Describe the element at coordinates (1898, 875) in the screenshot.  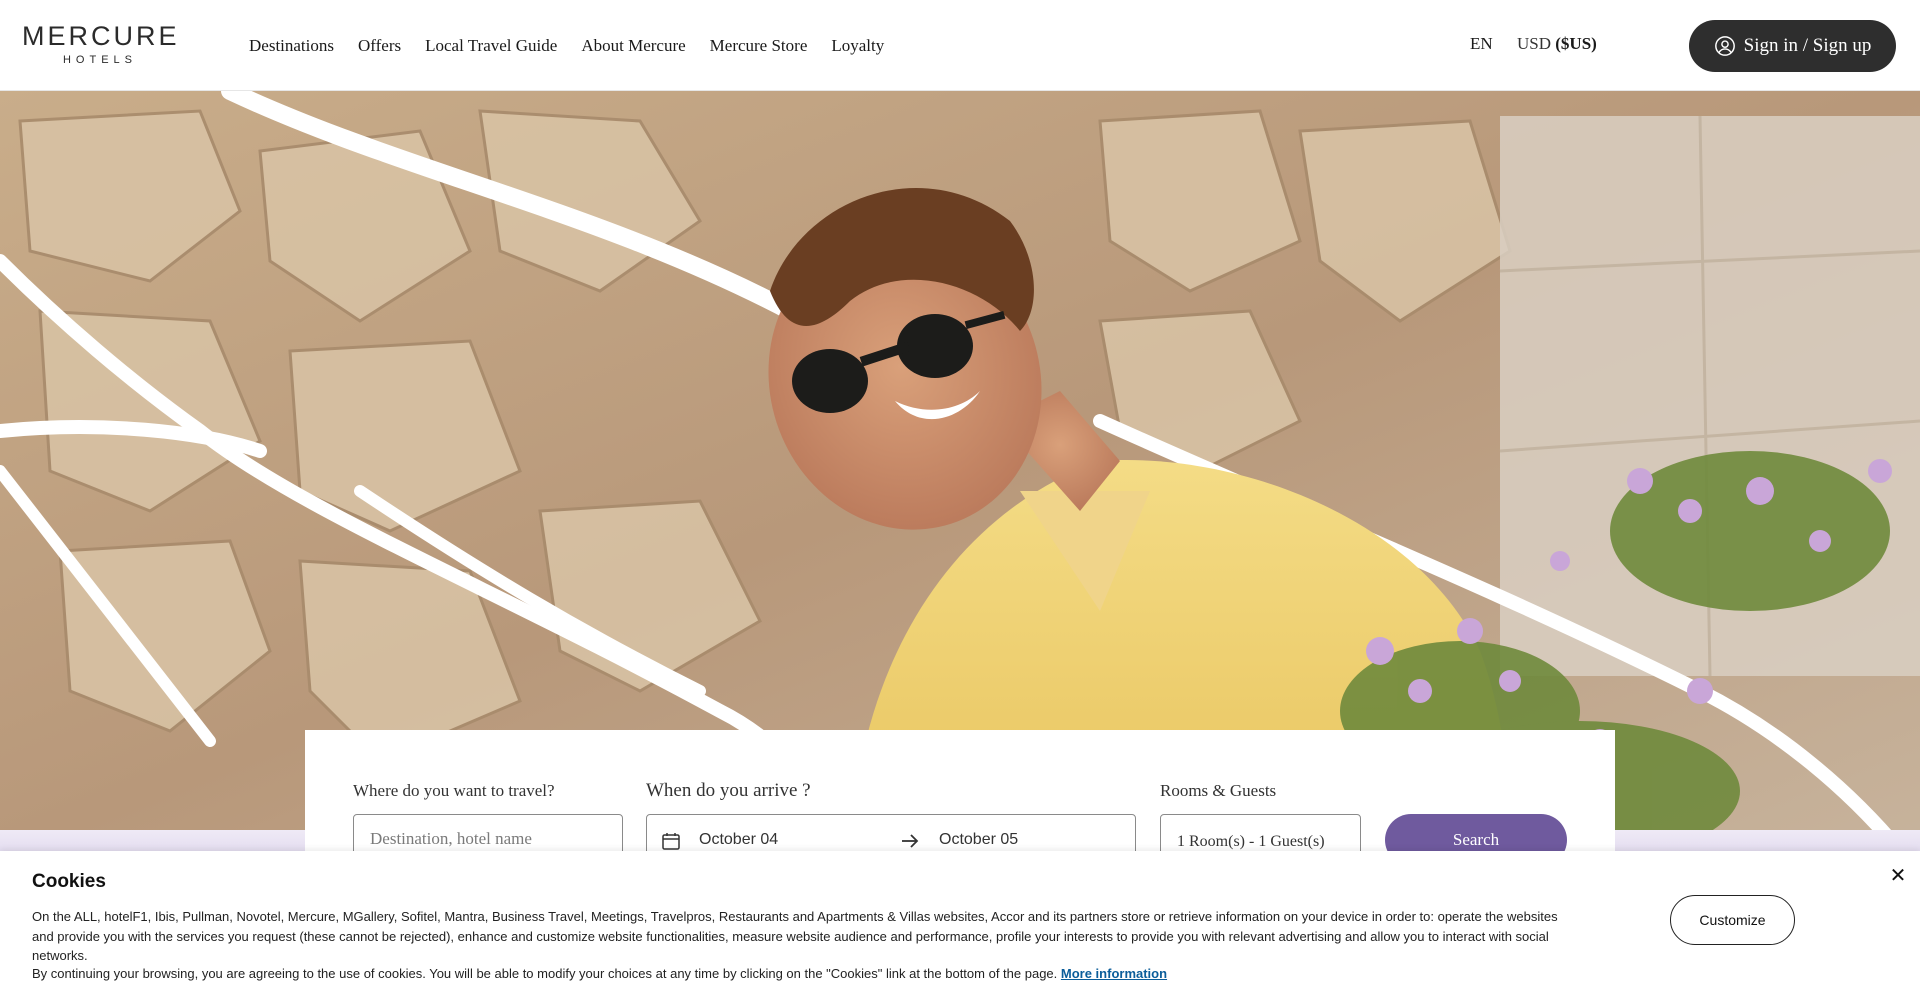
I see `close-icon: ✕` at that location.